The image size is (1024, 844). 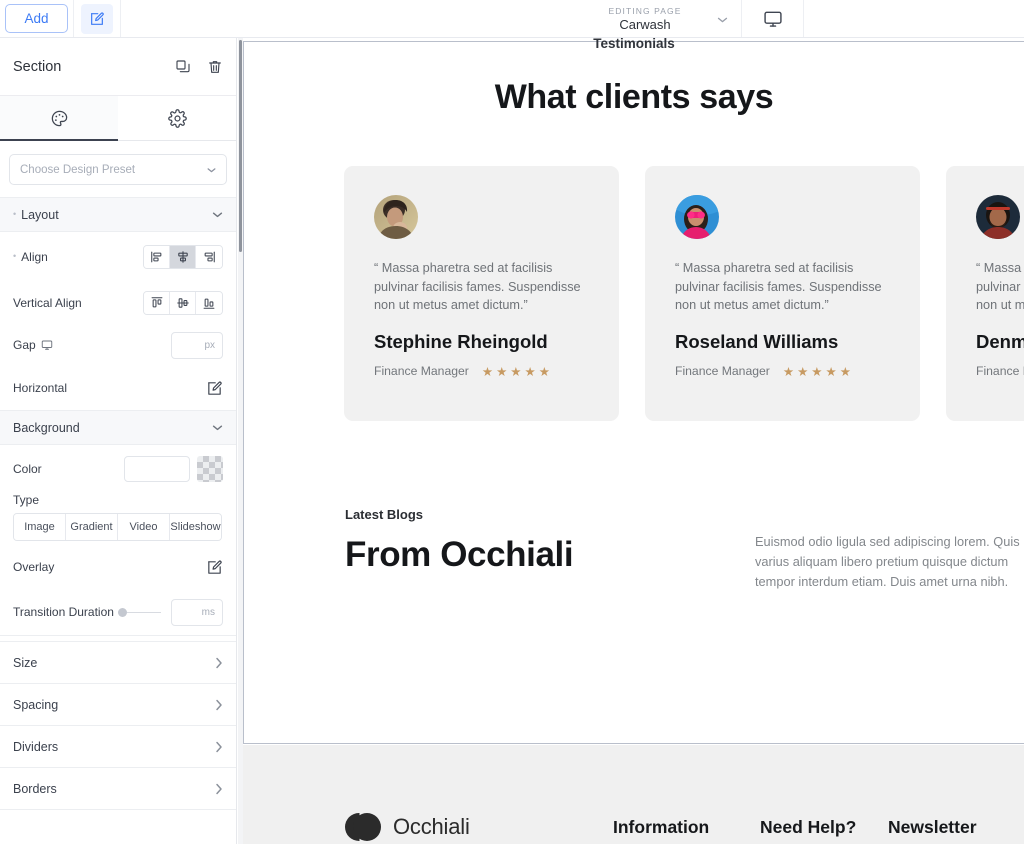 I want to click on section-background-label: Background, so click(x=46, y=427).